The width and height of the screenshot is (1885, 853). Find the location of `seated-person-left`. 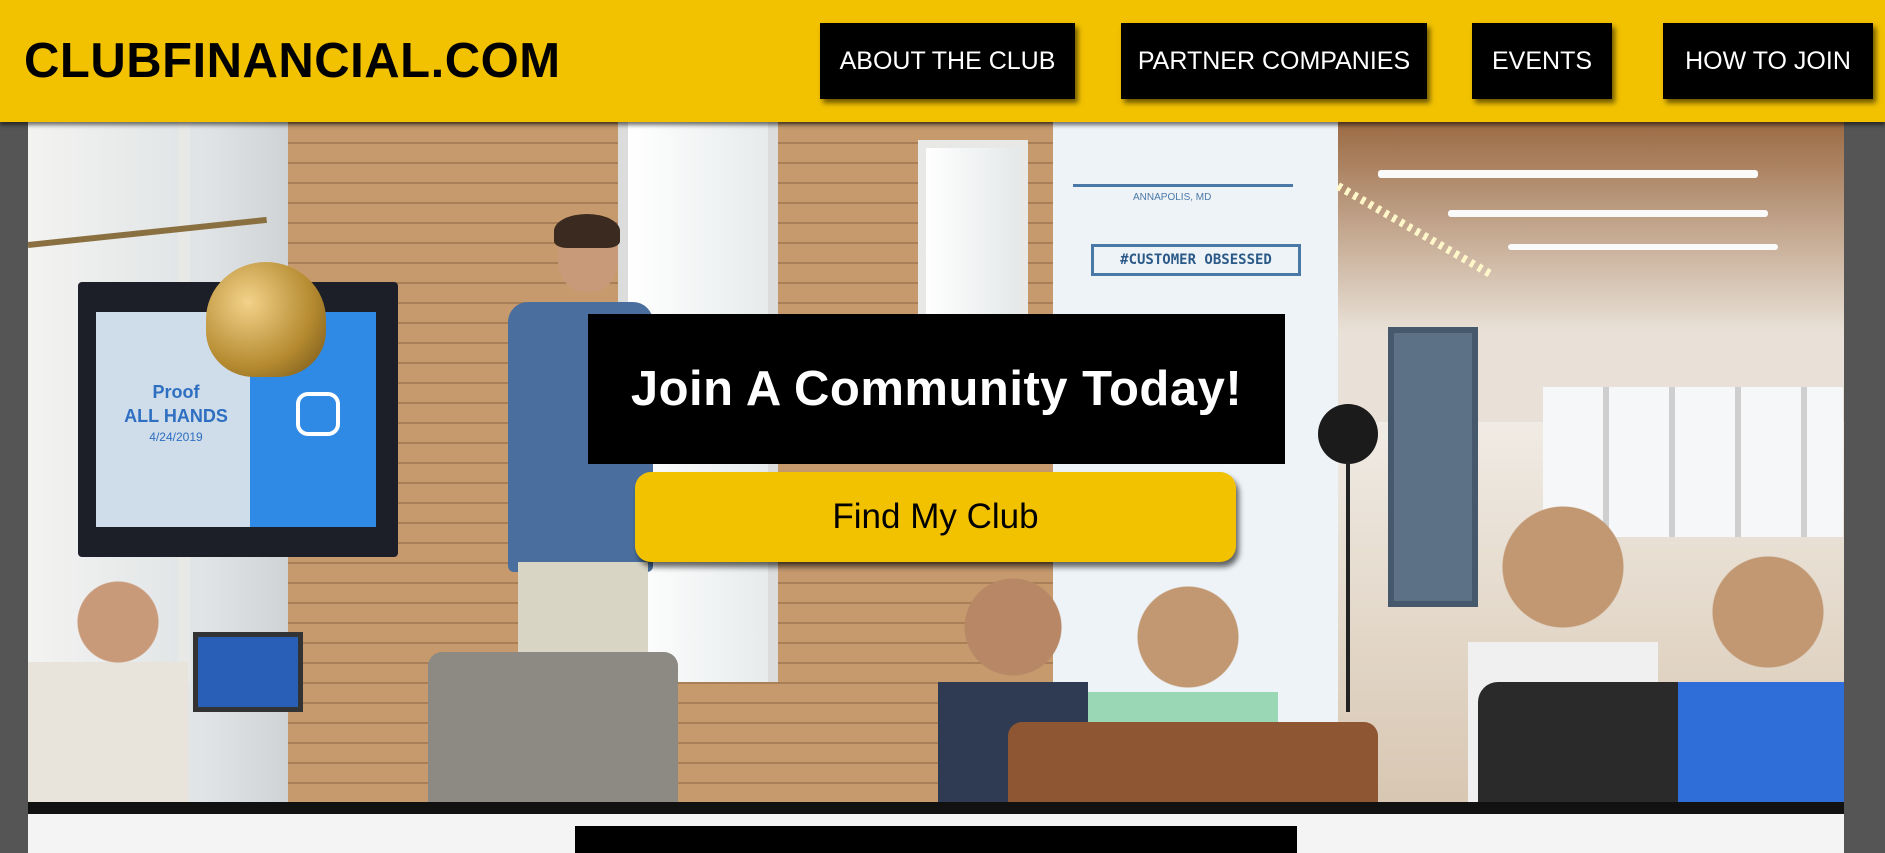

seated-person-left is located at coordinates (108, 682).